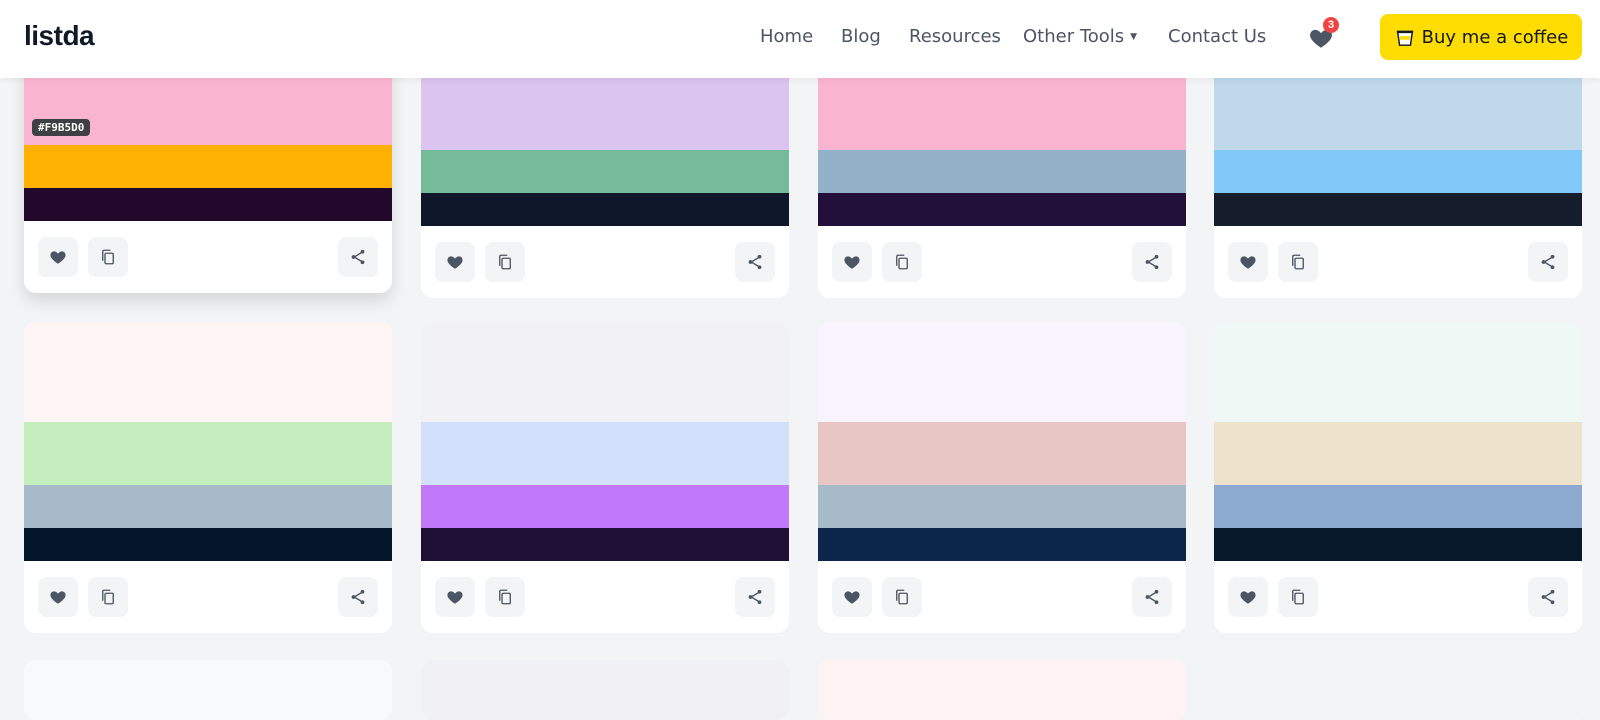 The width and height of the screenshot is (1600, 720). Describe the element at coordinates (61, 127) in the screenshot. I see `hex-code-tooltip: #F9B5D0` at that location.